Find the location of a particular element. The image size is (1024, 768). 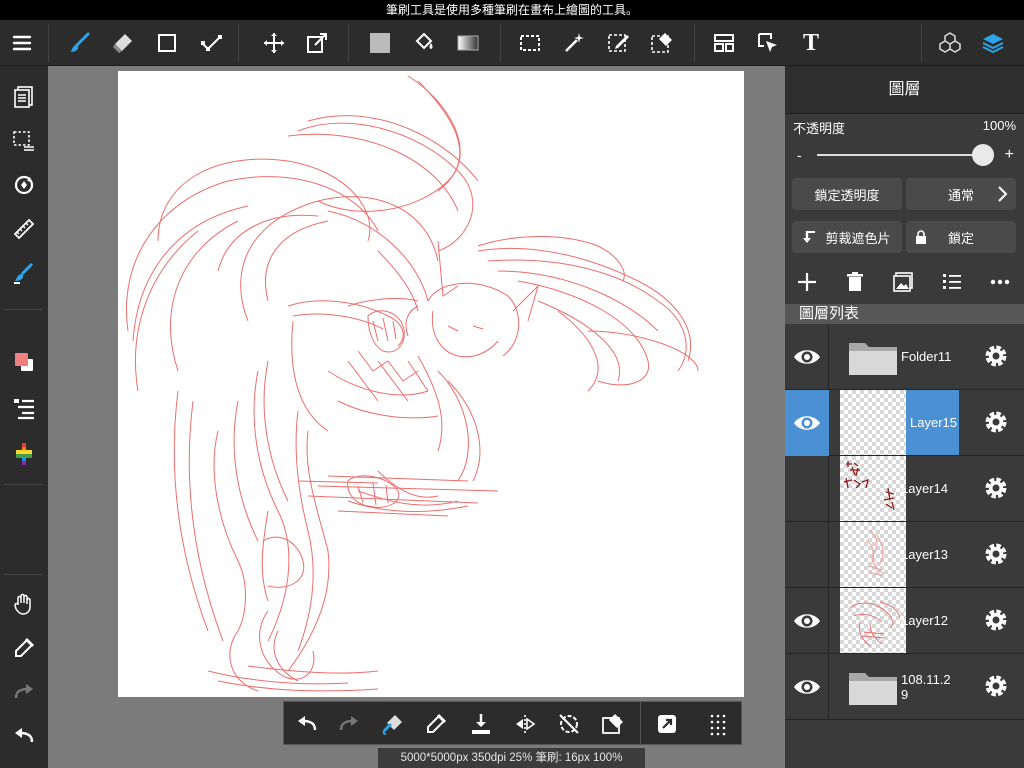

more-icon is located at coordinates (1000, 282).